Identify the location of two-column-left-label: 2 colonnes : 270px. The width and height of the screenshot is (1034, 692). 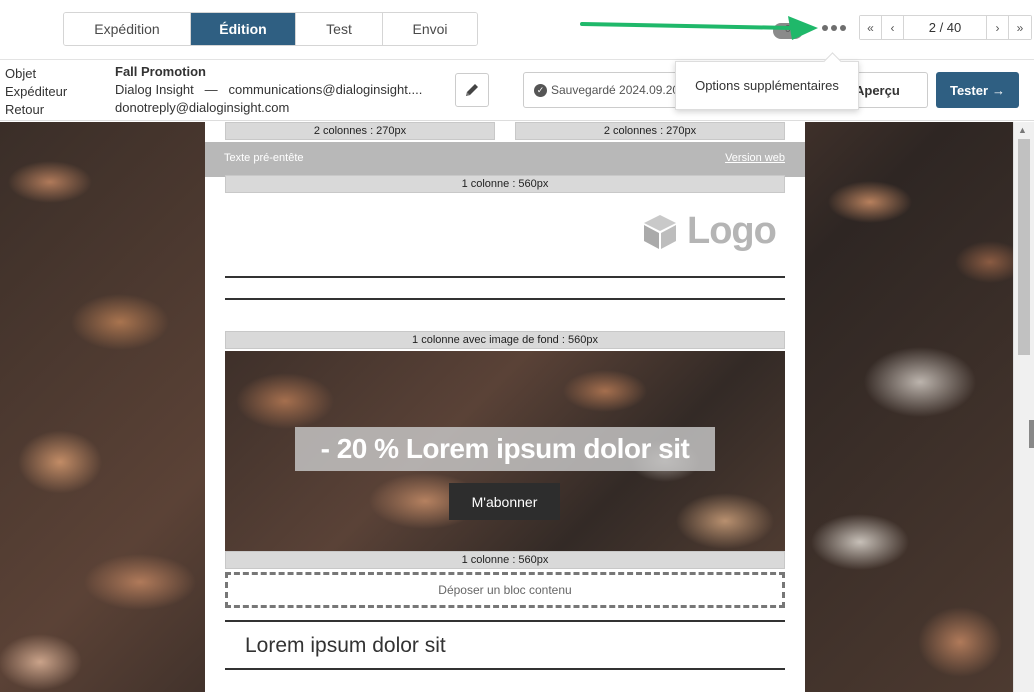
(360, 131).